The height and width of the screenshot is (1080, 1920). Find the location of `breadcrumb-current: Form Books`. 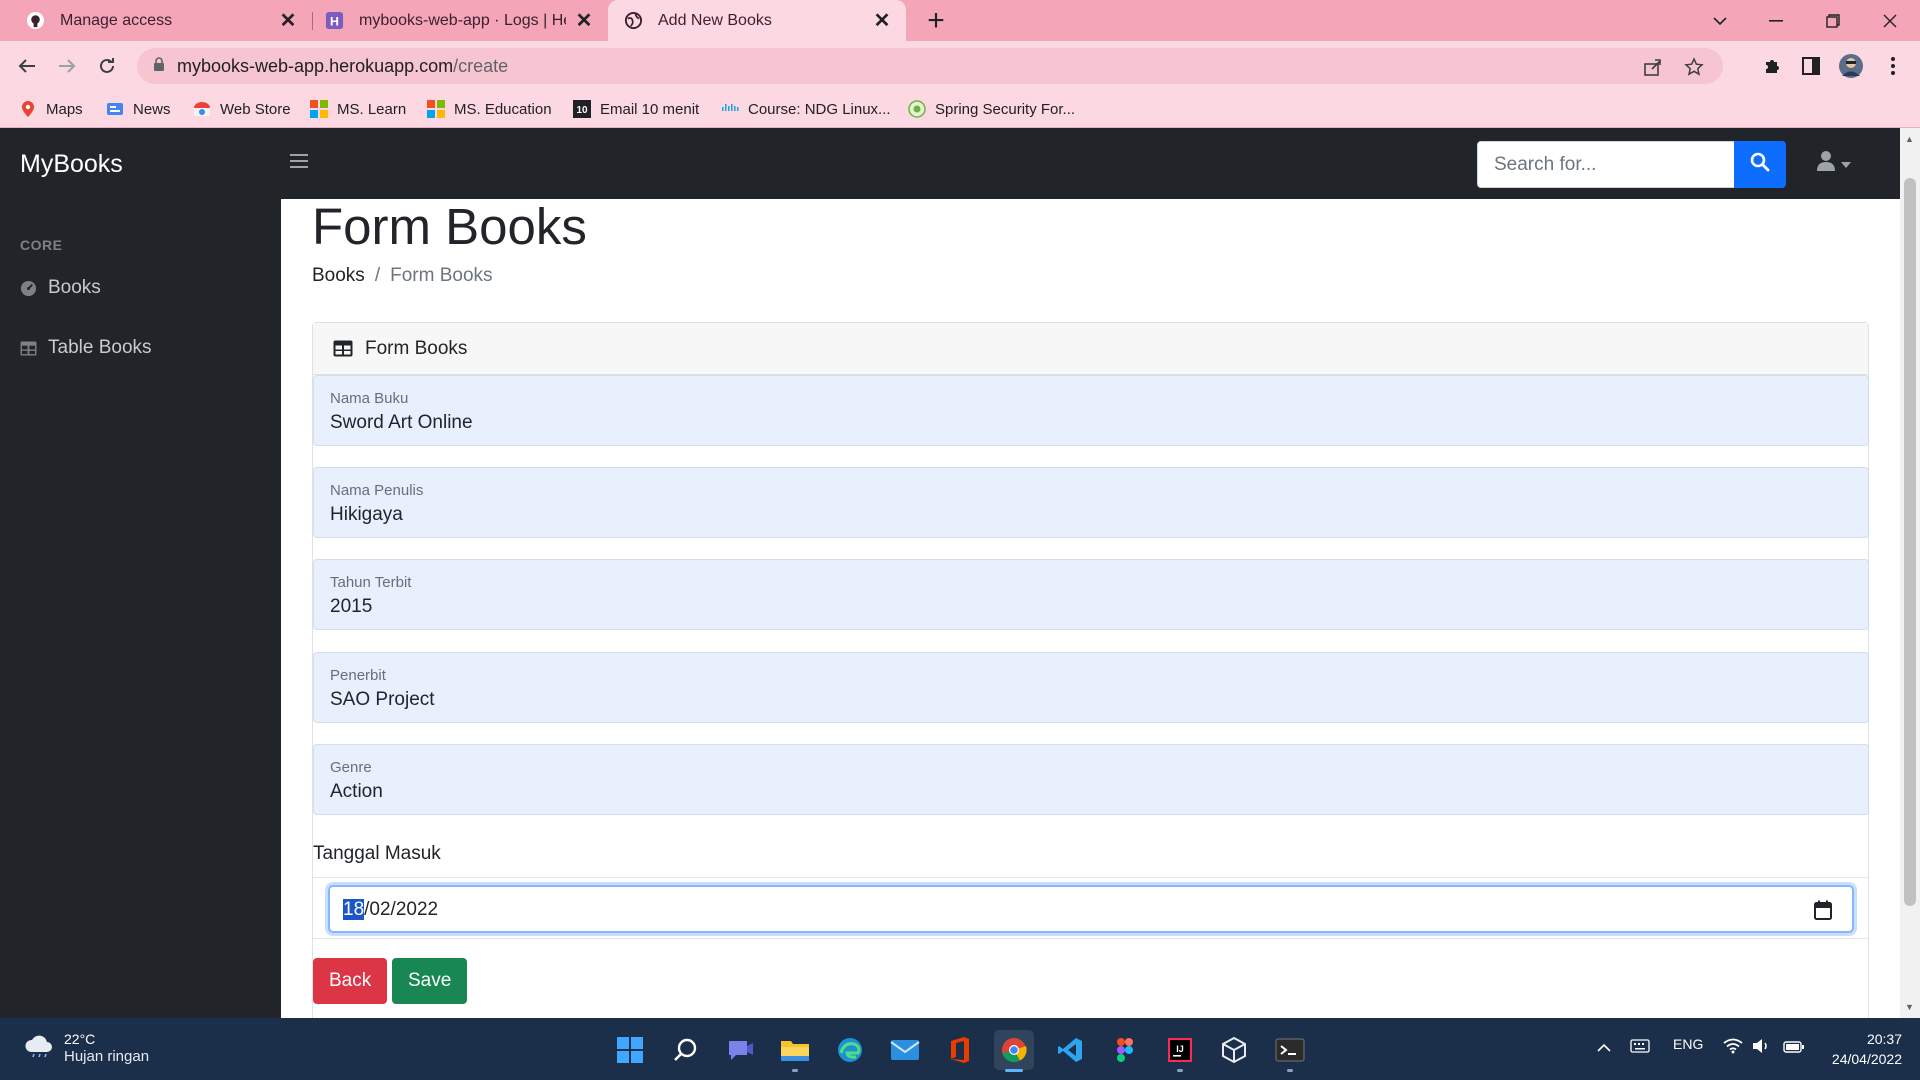

breadcrumb-current: Form Books is located at coordinates (441, 275).